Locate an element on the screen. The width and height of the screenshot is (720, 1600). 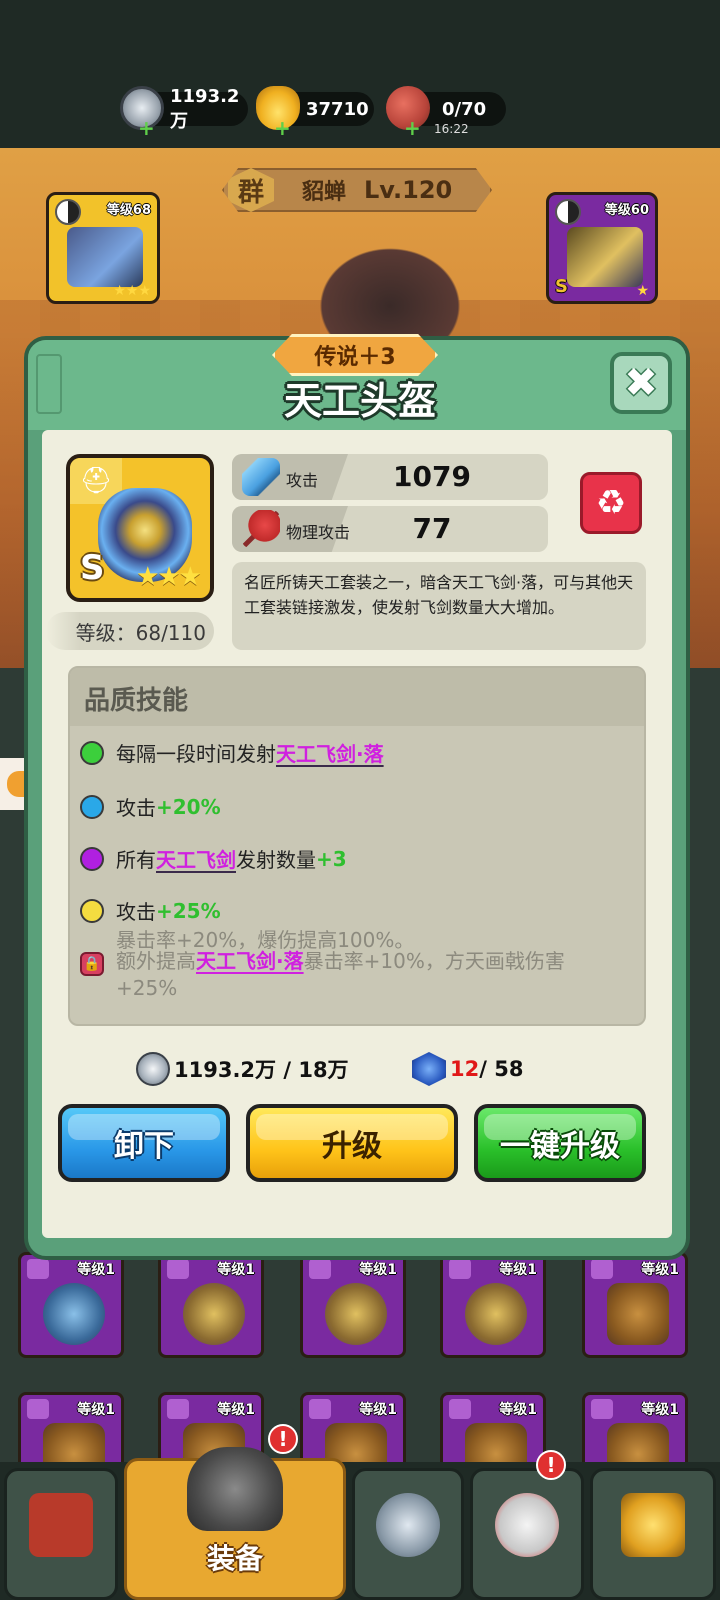
gold-amount: 37710 is located at coordinates (337, 109).